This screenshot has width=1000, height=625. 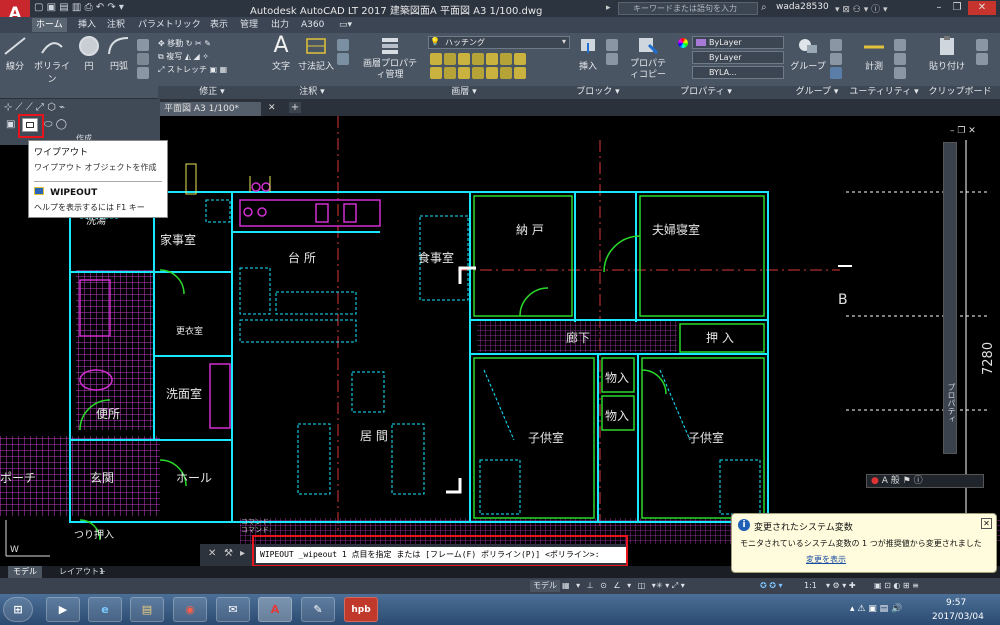 What do you see at coordinates (219, 25) in the screenshot?
I see `tab-view: 表示` at bounding box center [219, 25].